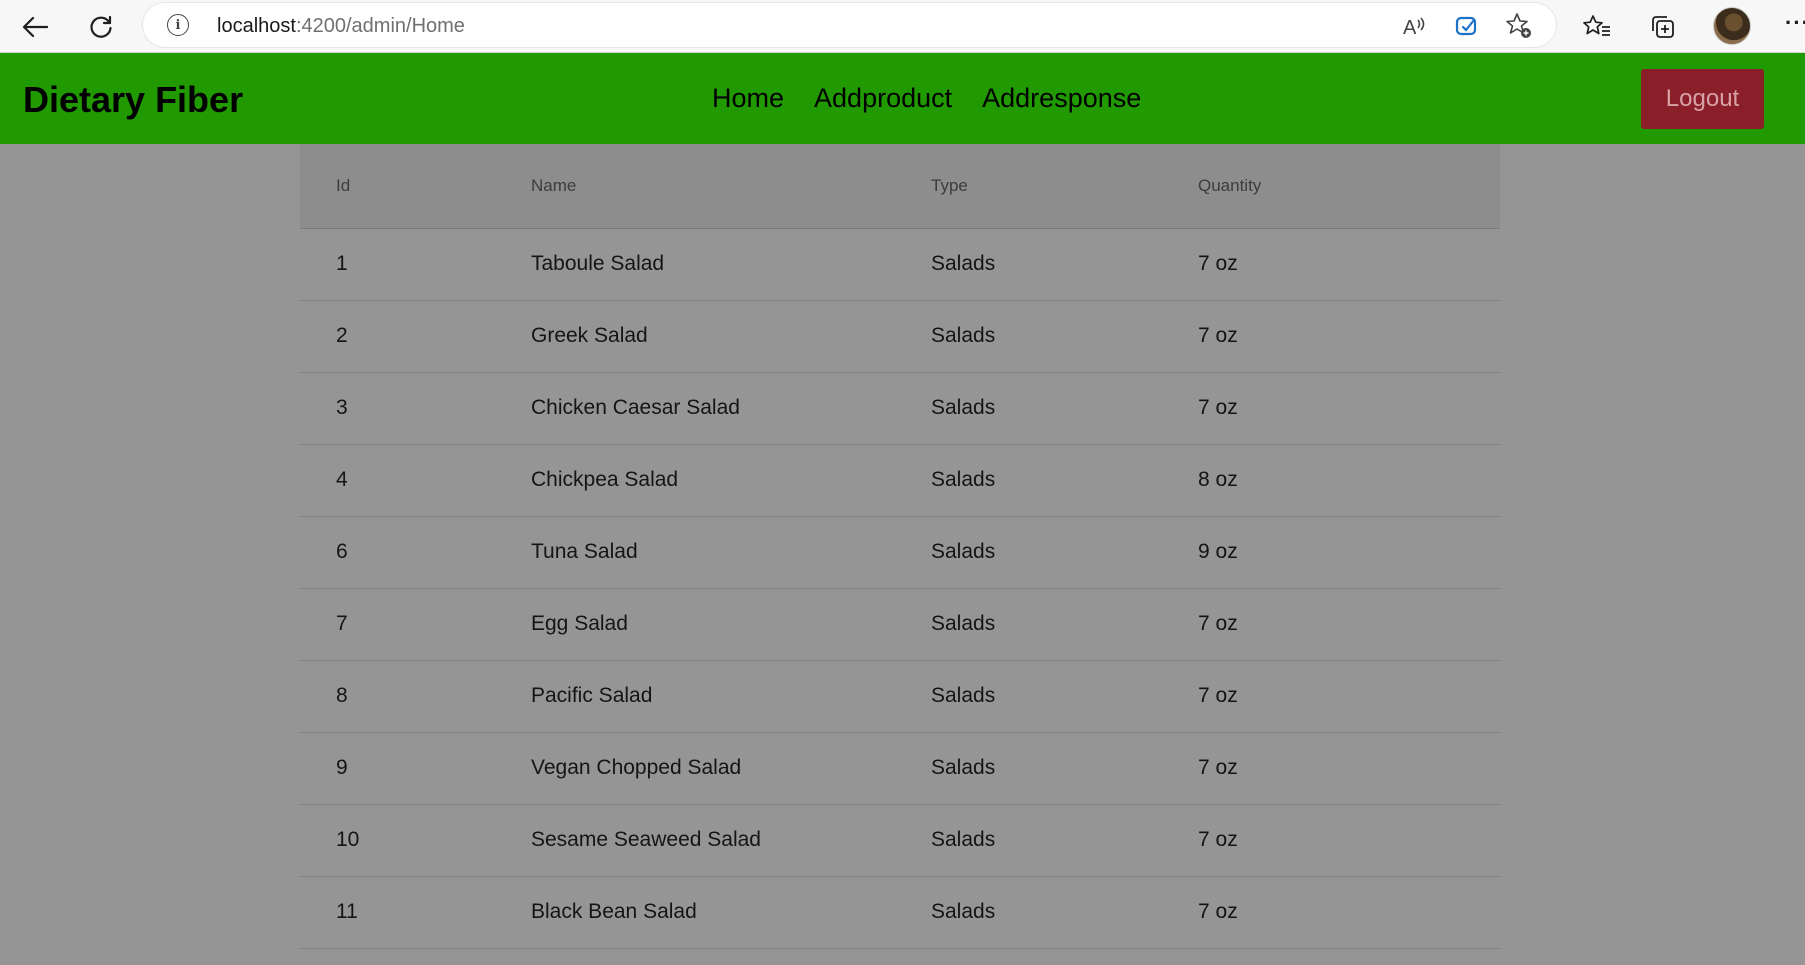 This screenshot has width=1805, height=965. What do you see at coordinates (1061, 98) in the screenshot?
I see `nav-link-addresponse: Addresponse` at bounding box center [1061, 98].